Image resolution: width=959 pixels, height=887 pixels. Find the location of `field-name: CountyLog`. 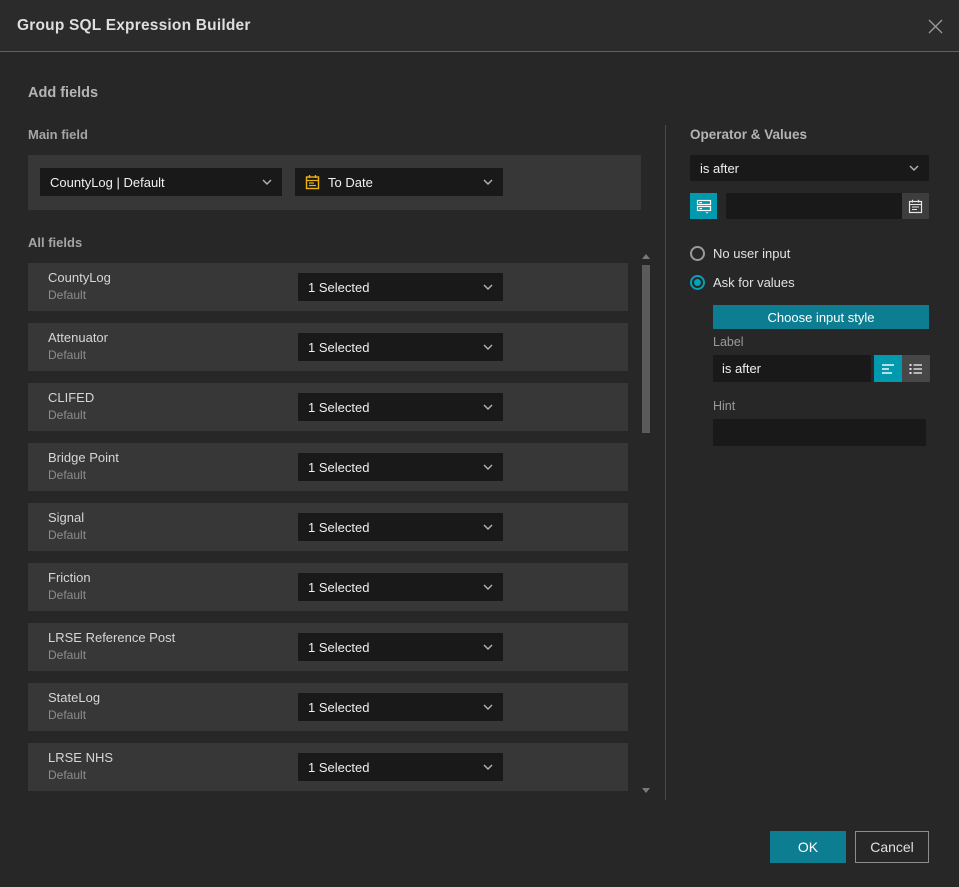

field-name: CountyLog is located at coordinates (79, 277).